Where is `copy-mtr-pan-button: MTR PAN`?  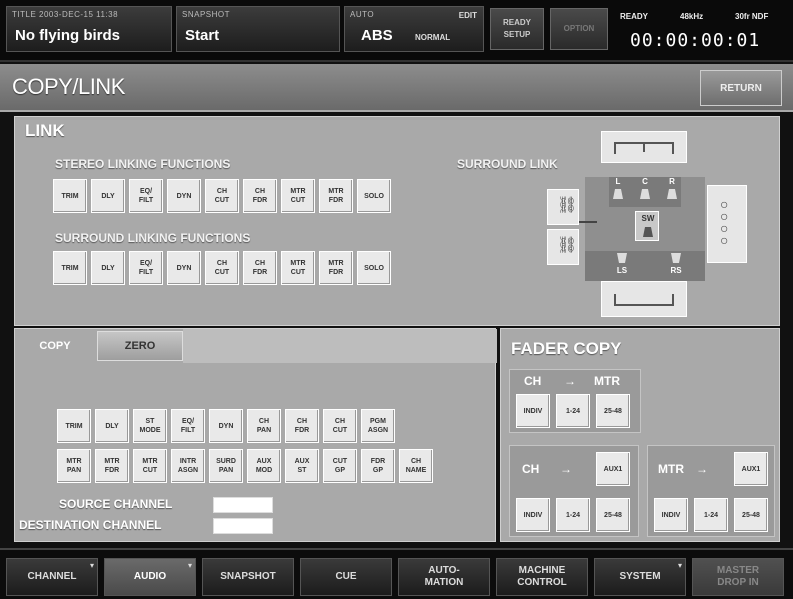
copy-mtr-pan-button: MTR PAN is located at coordinates (74, 466).